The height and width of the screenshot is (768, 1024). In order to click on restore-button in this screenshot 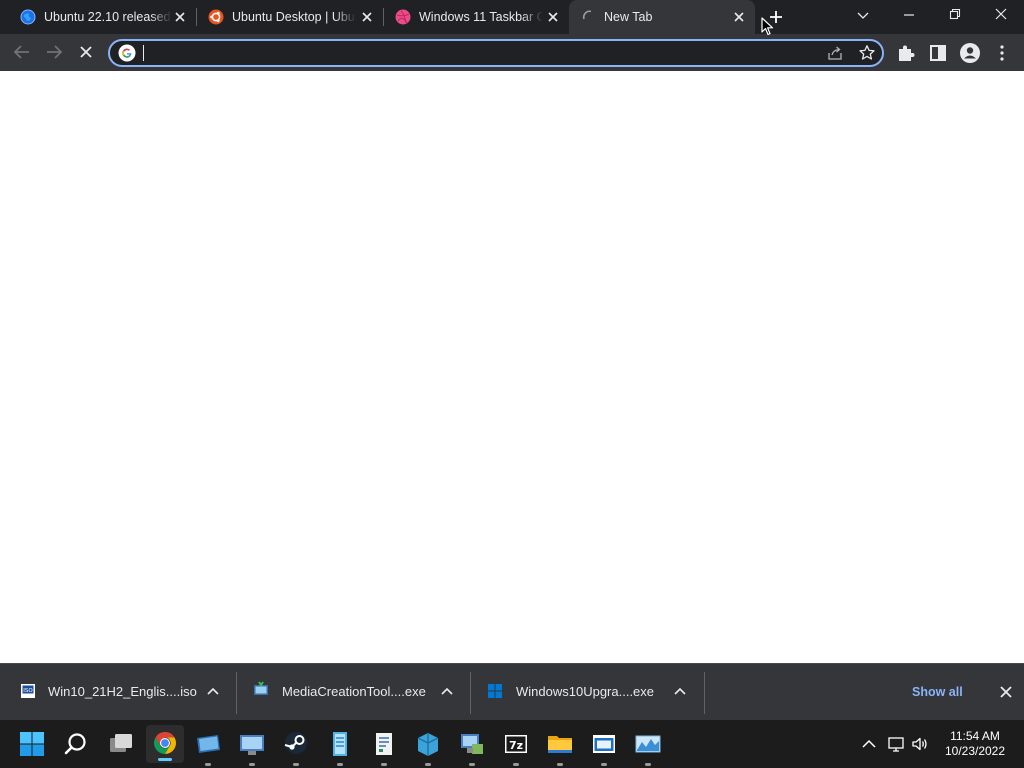, I will do `click(955, 16)`.